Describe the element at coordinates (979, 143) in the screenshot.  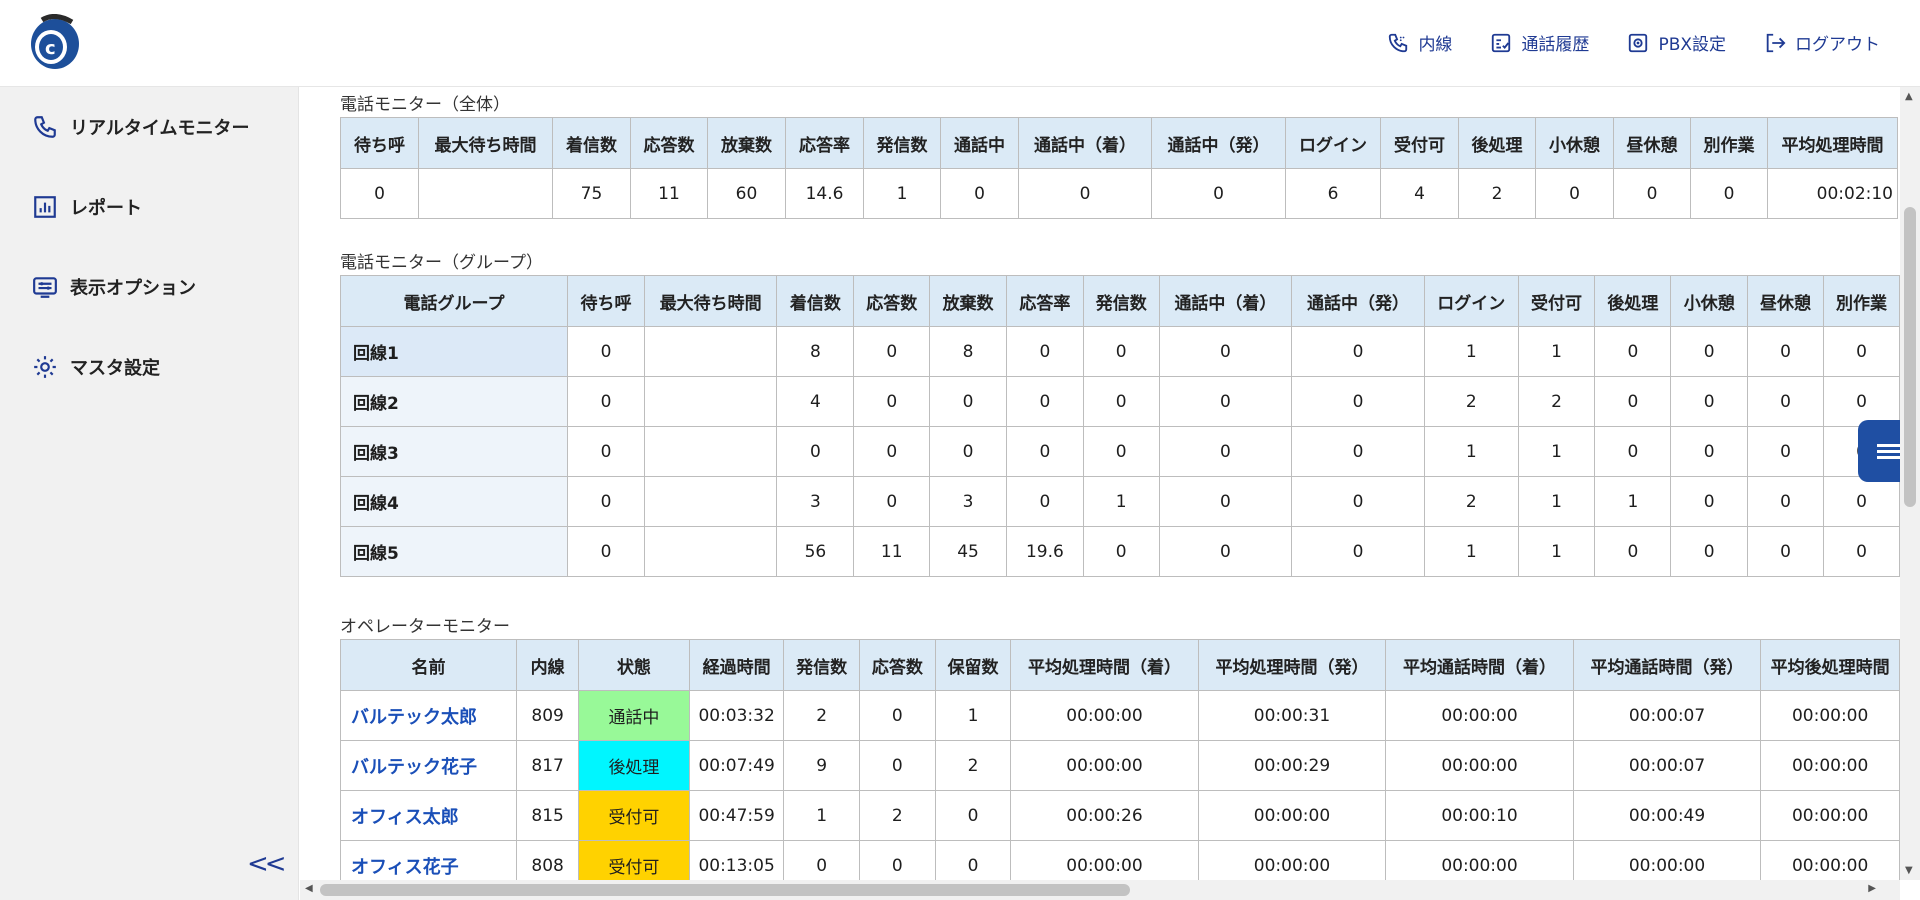
I see `column-header: 通話中` at that location.